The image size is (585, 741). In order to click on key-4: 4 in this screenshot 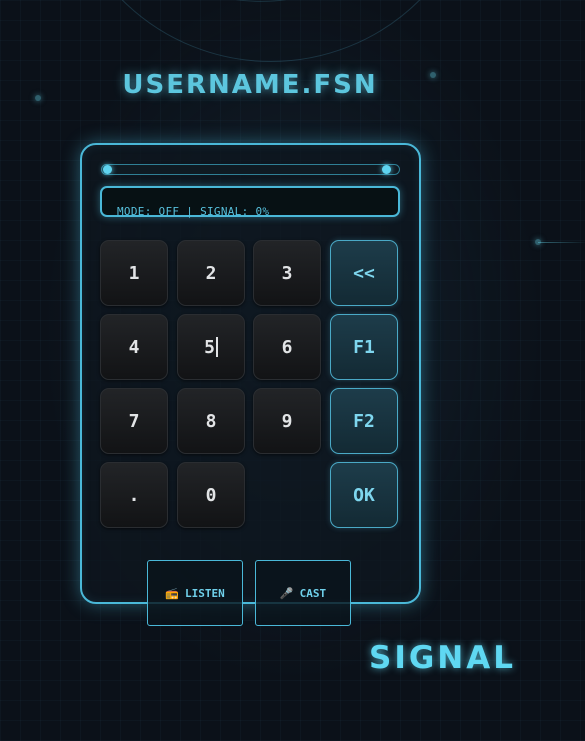, I will do `click(134, 347)`.